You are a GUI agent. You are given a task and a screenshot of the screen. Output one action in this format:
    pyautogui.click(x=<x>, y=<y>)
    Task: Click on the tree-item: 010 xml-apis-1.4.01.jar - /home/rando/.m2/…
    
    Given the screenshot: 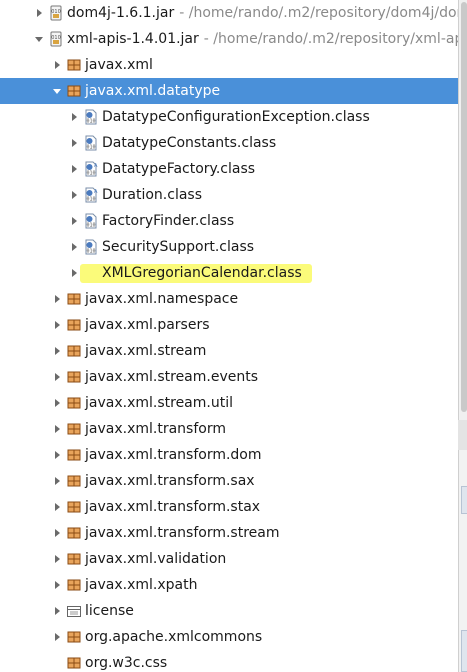 What is the action you would take?
    pyautogui.click(x=229, y=39)
    